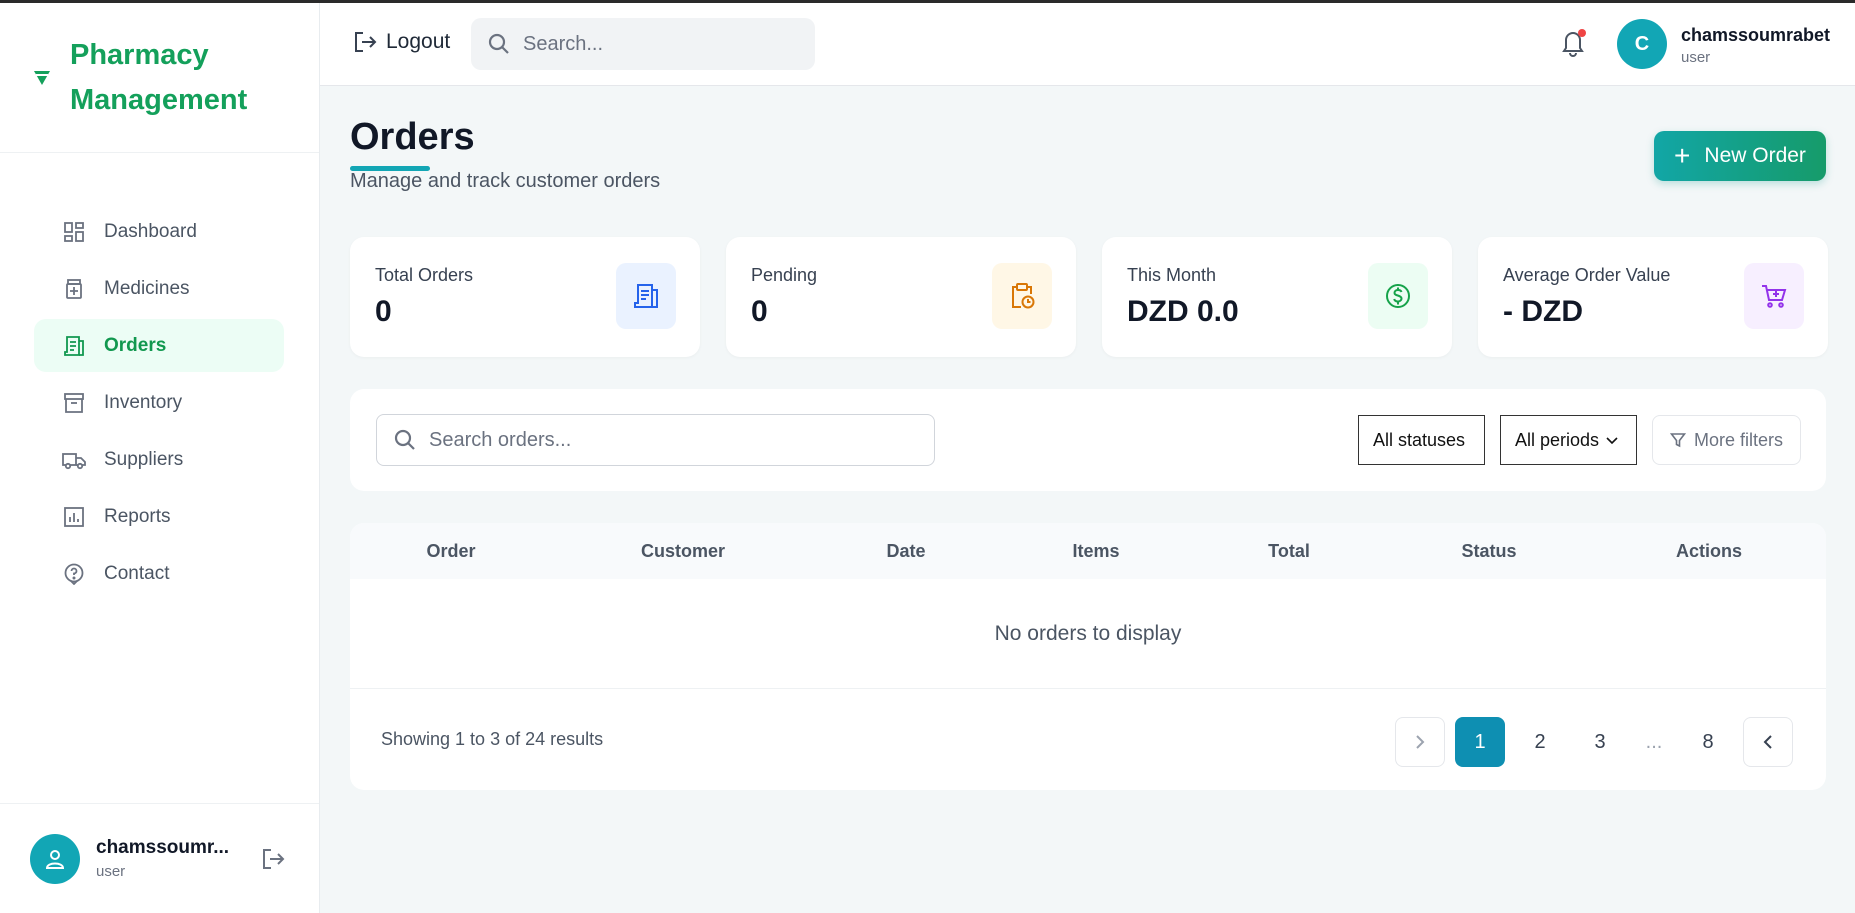 Image resolution: width=1855 pixels, height=913 pixels. What do you see at coordinates (143, 402) in the screenshot?
I see `sidebar-item-label: Inventory` at bounding box center [143, 402].